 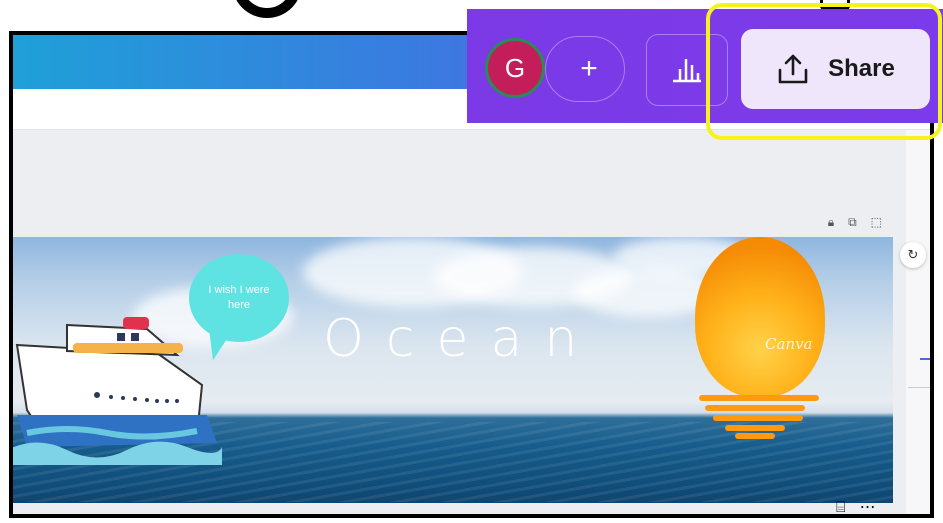 I want to click on cruise-ship-illustration, so click(x=117, y=390).